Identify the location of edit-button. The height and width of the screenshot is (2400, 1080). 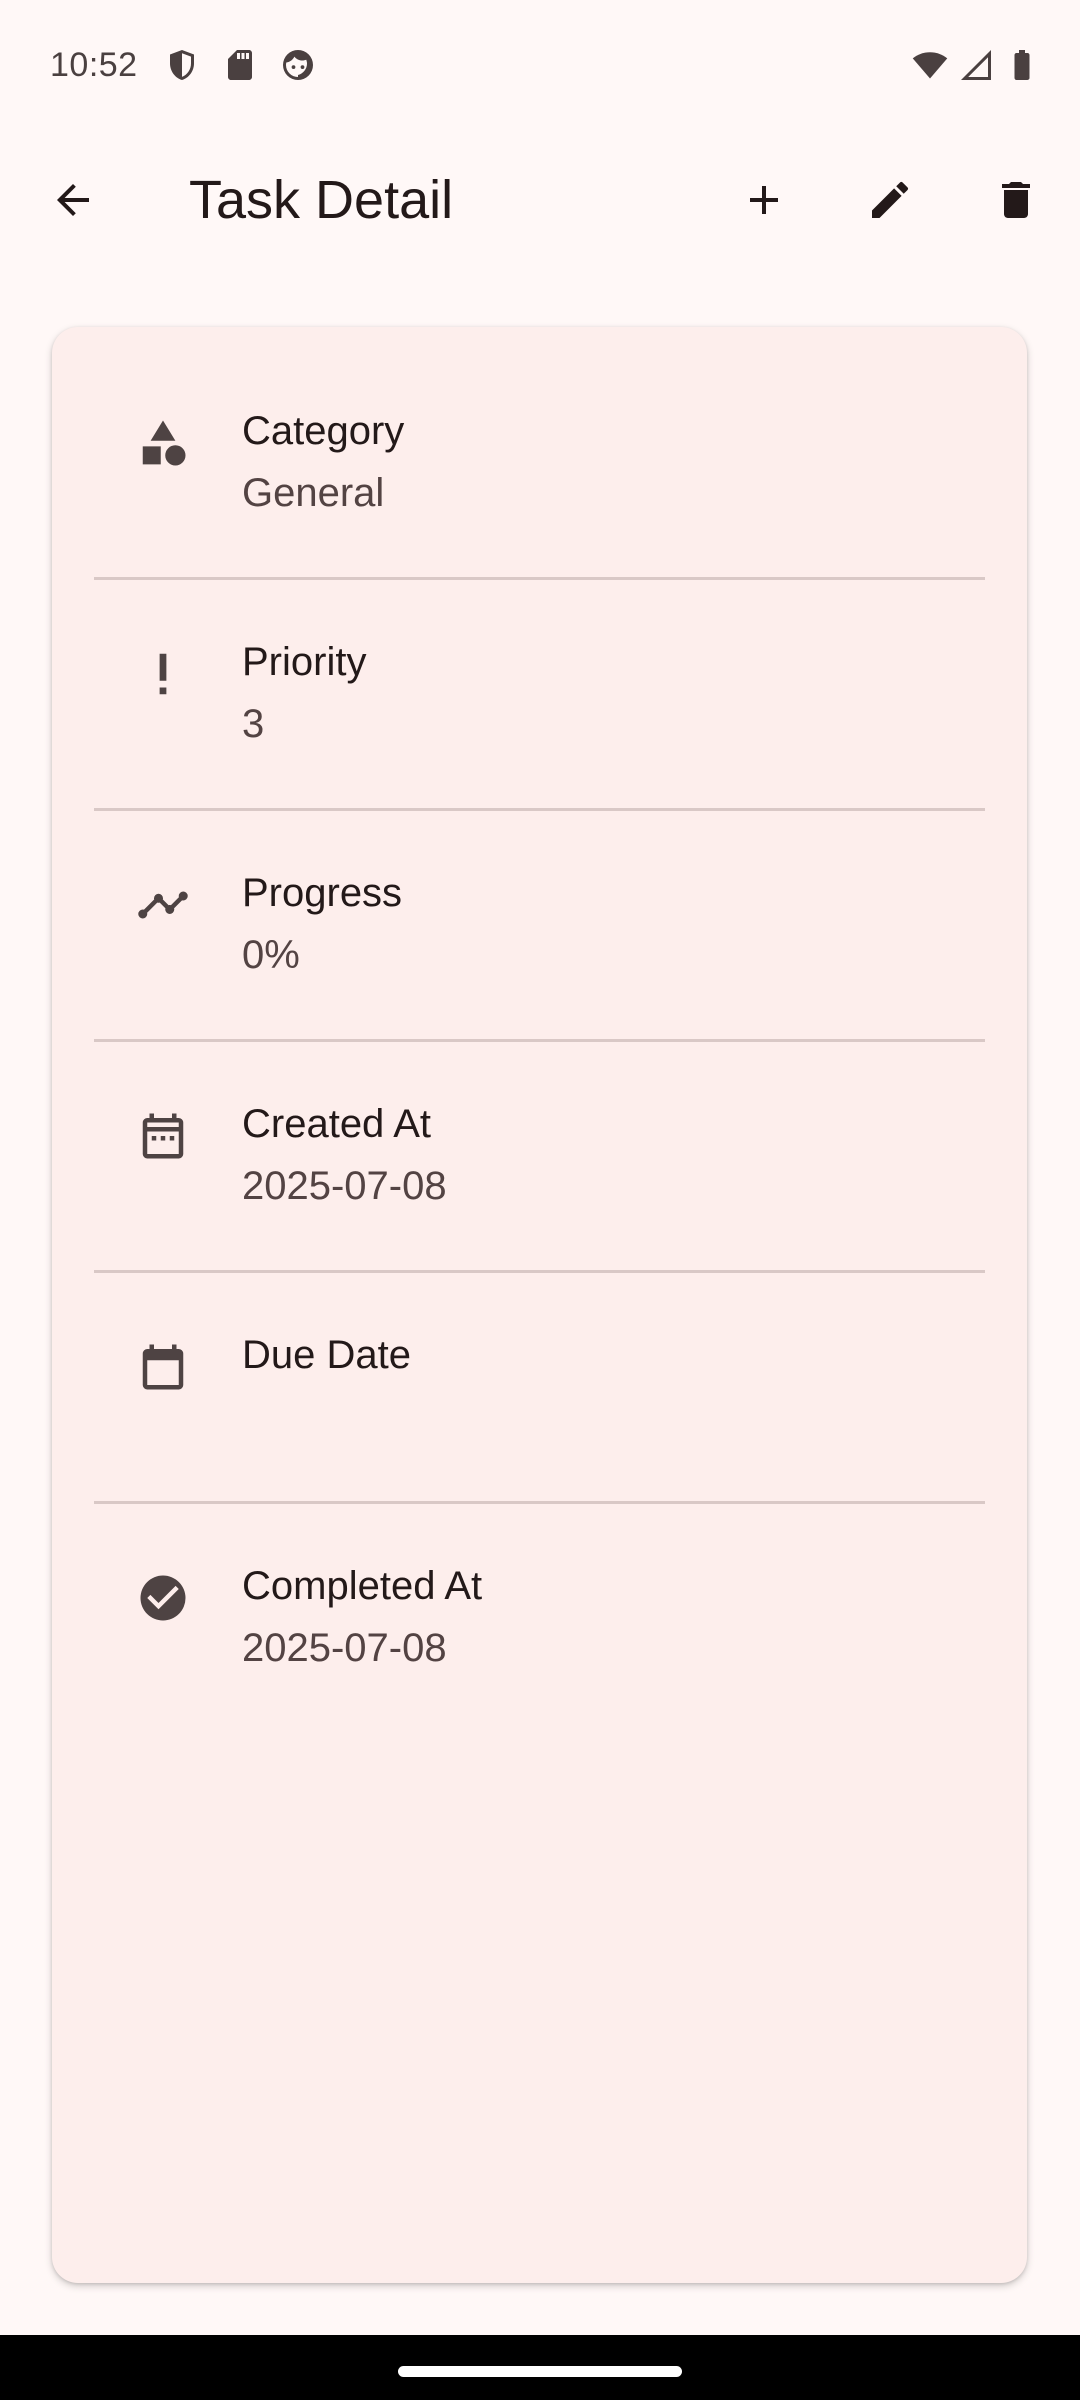
(890, 200).